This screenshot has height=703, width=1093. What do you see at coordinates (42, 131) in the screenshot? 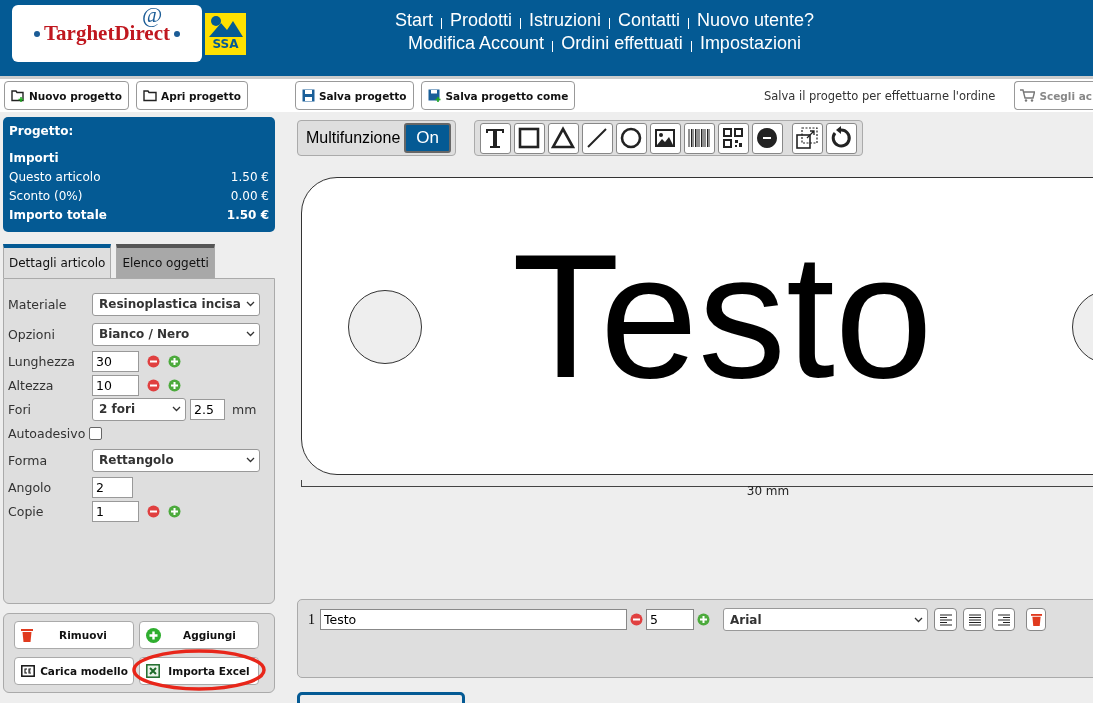
I see `project-title: Progetto:` at bounding box center [42, 131].